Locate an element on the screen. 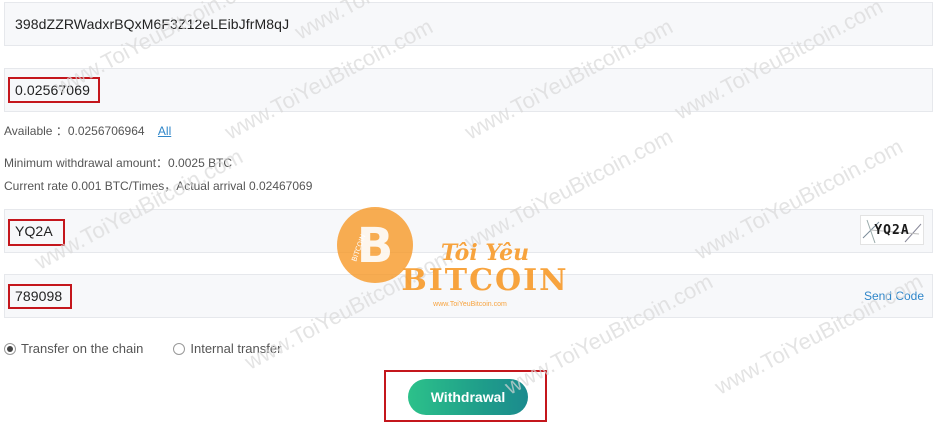 This screenshot has height=422, width=941. captcha-image: YQ2A is located at coordinates (892, 230).